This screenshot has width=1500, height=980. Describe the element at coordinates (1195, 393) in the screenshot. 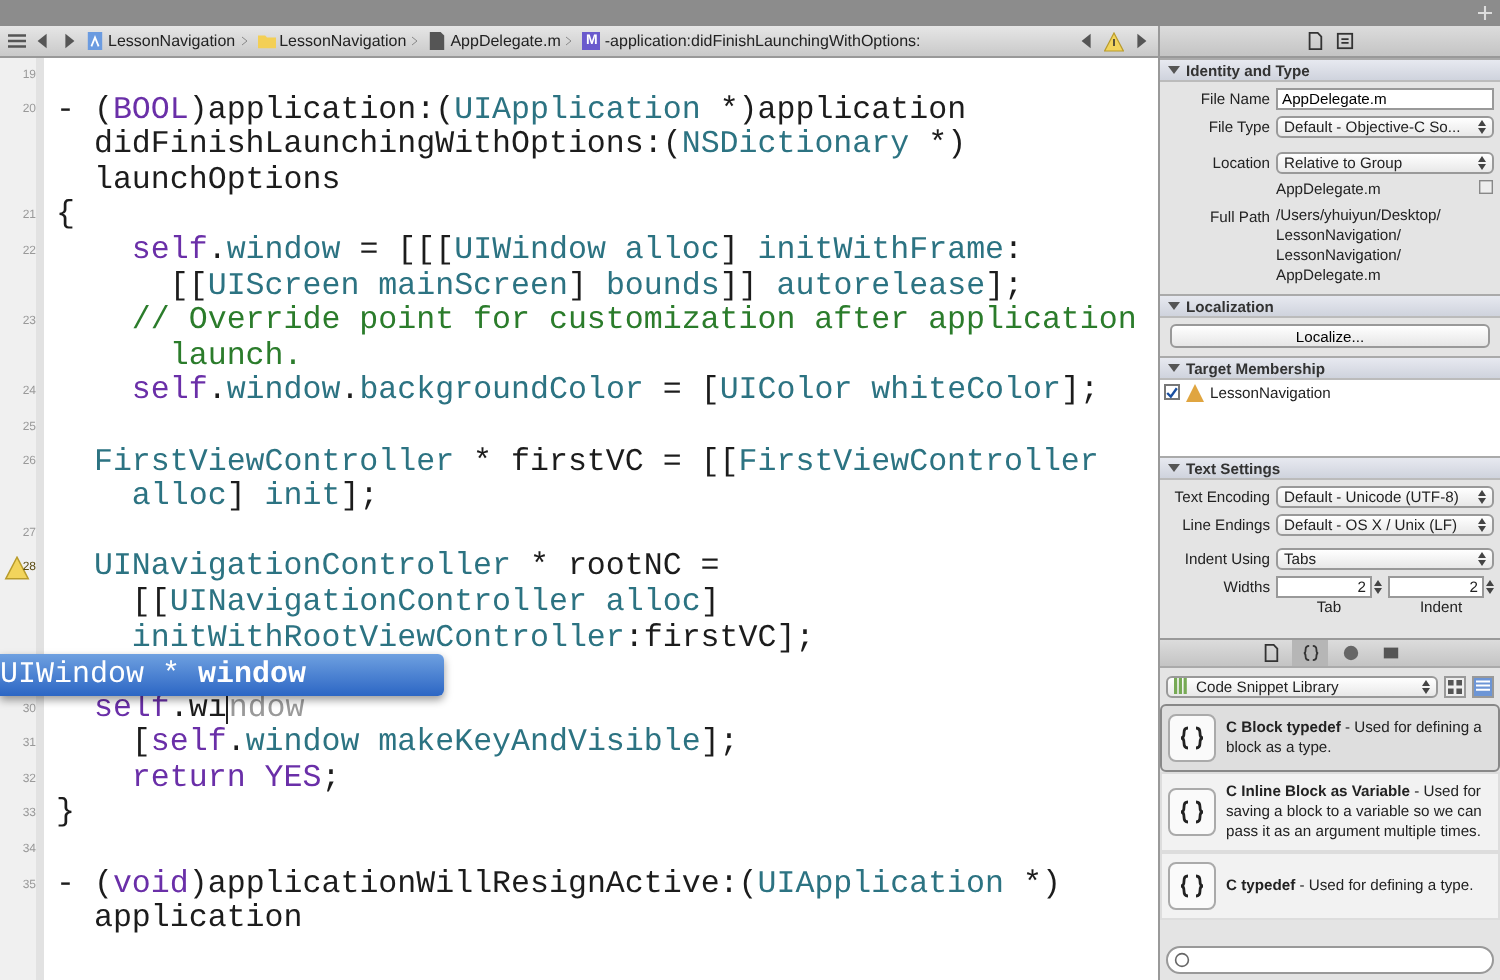

I see `app-target-icon` at that location.